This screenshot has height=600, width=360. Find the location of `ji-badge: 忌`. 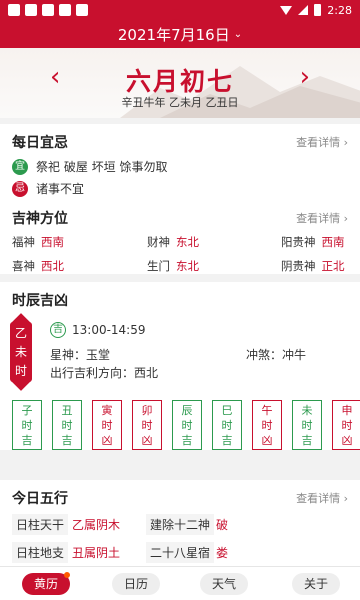

ji-badge: 忌 is located at coordinates (20, 188).